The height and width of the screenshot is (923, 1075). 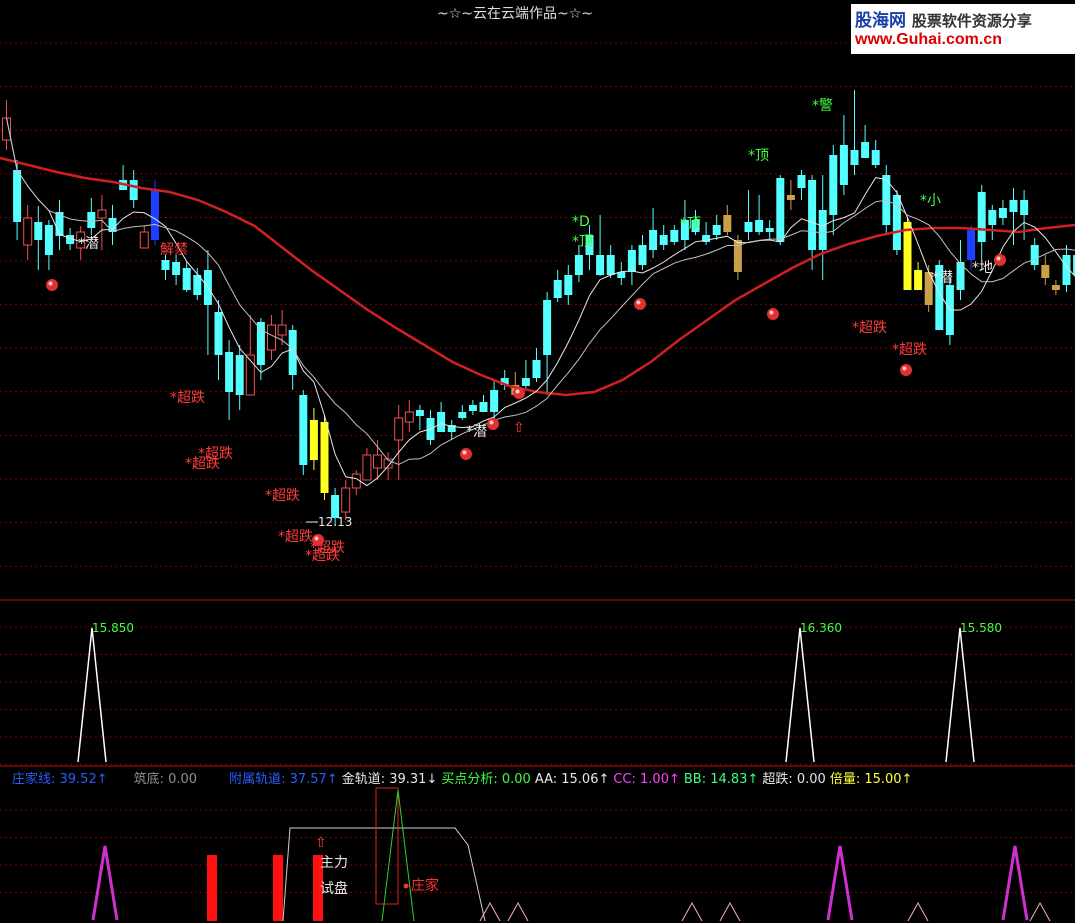 I want to click on guhai-logo: 股海网 股票软件资源分享 www.Guhai.com.cn, so click(x=963, y=29).